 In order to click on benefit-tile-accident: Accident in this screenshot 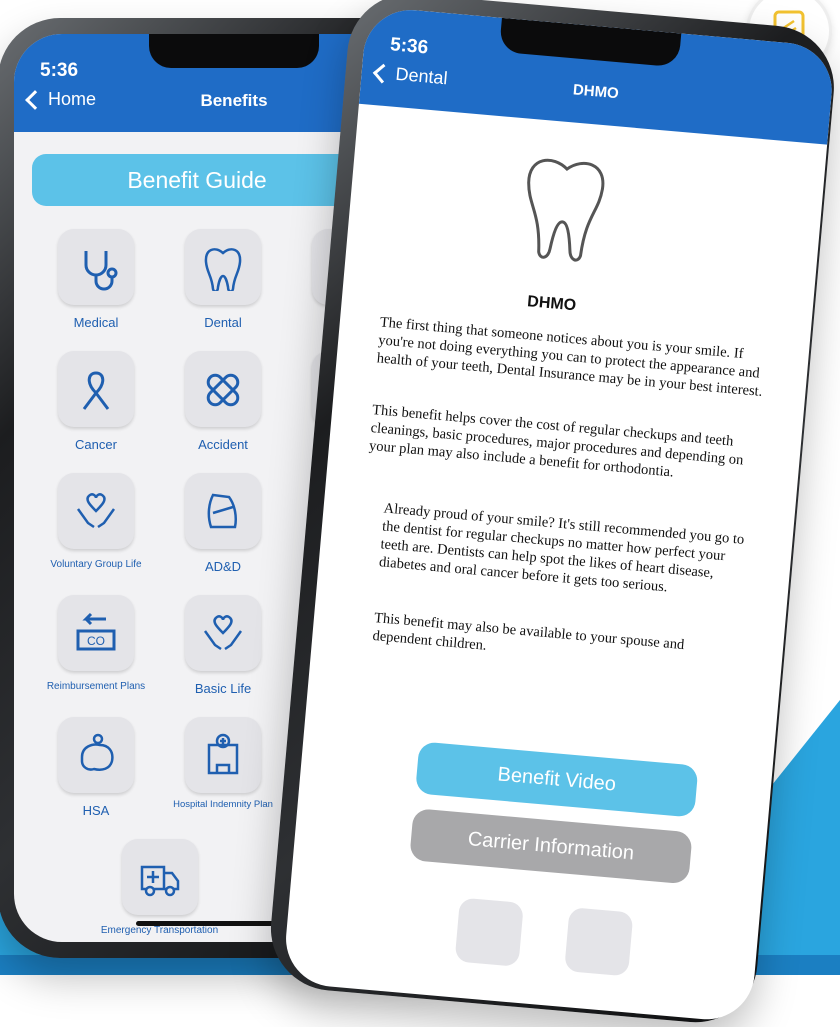, I will do `click(223, 401)`.